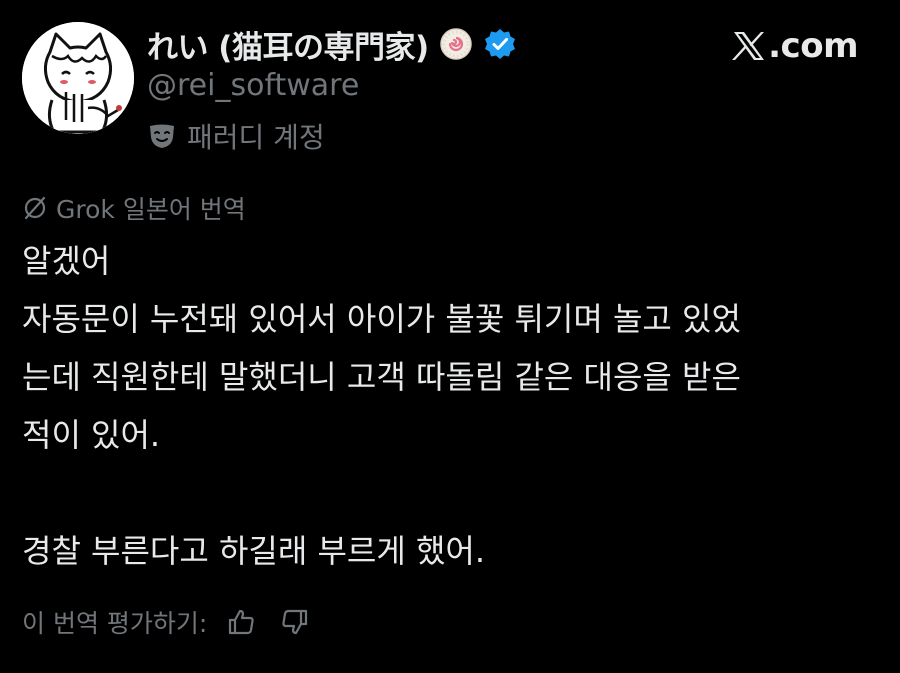  I want to click on rate-translation-label: 이 번역 평가하기:, so click(115, 623).